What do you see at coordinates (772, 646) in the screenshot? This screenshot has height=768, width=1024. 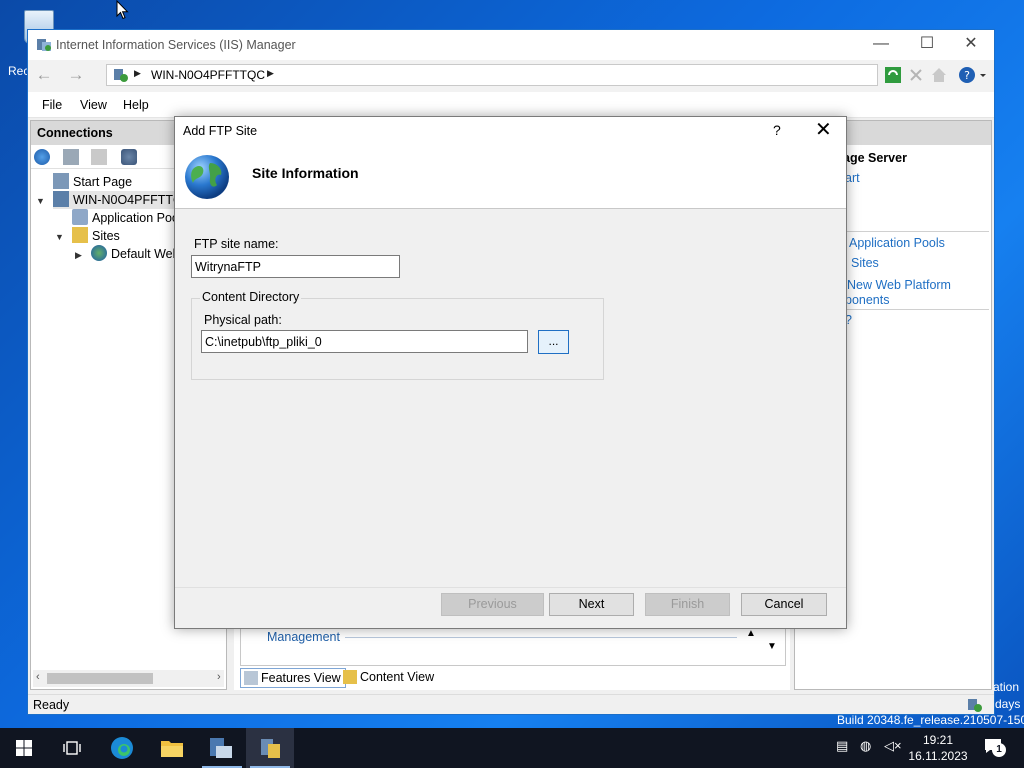 I see `scroll-down-icon: ▼` at bounding box center [772, 646].